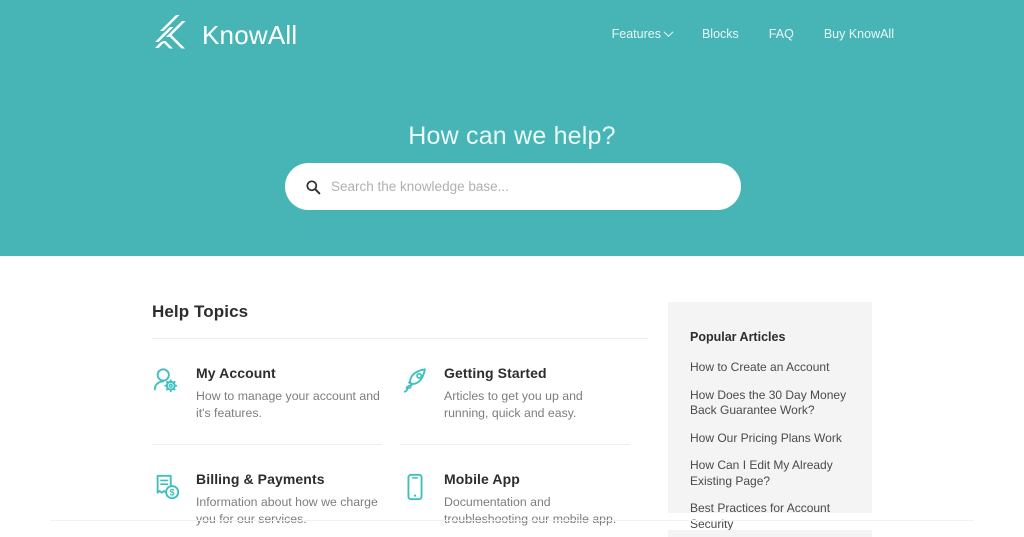  What do you see at coordinates (512, 520) in the screenshot?
I see `content-divider` at bounding box center [512, 520].